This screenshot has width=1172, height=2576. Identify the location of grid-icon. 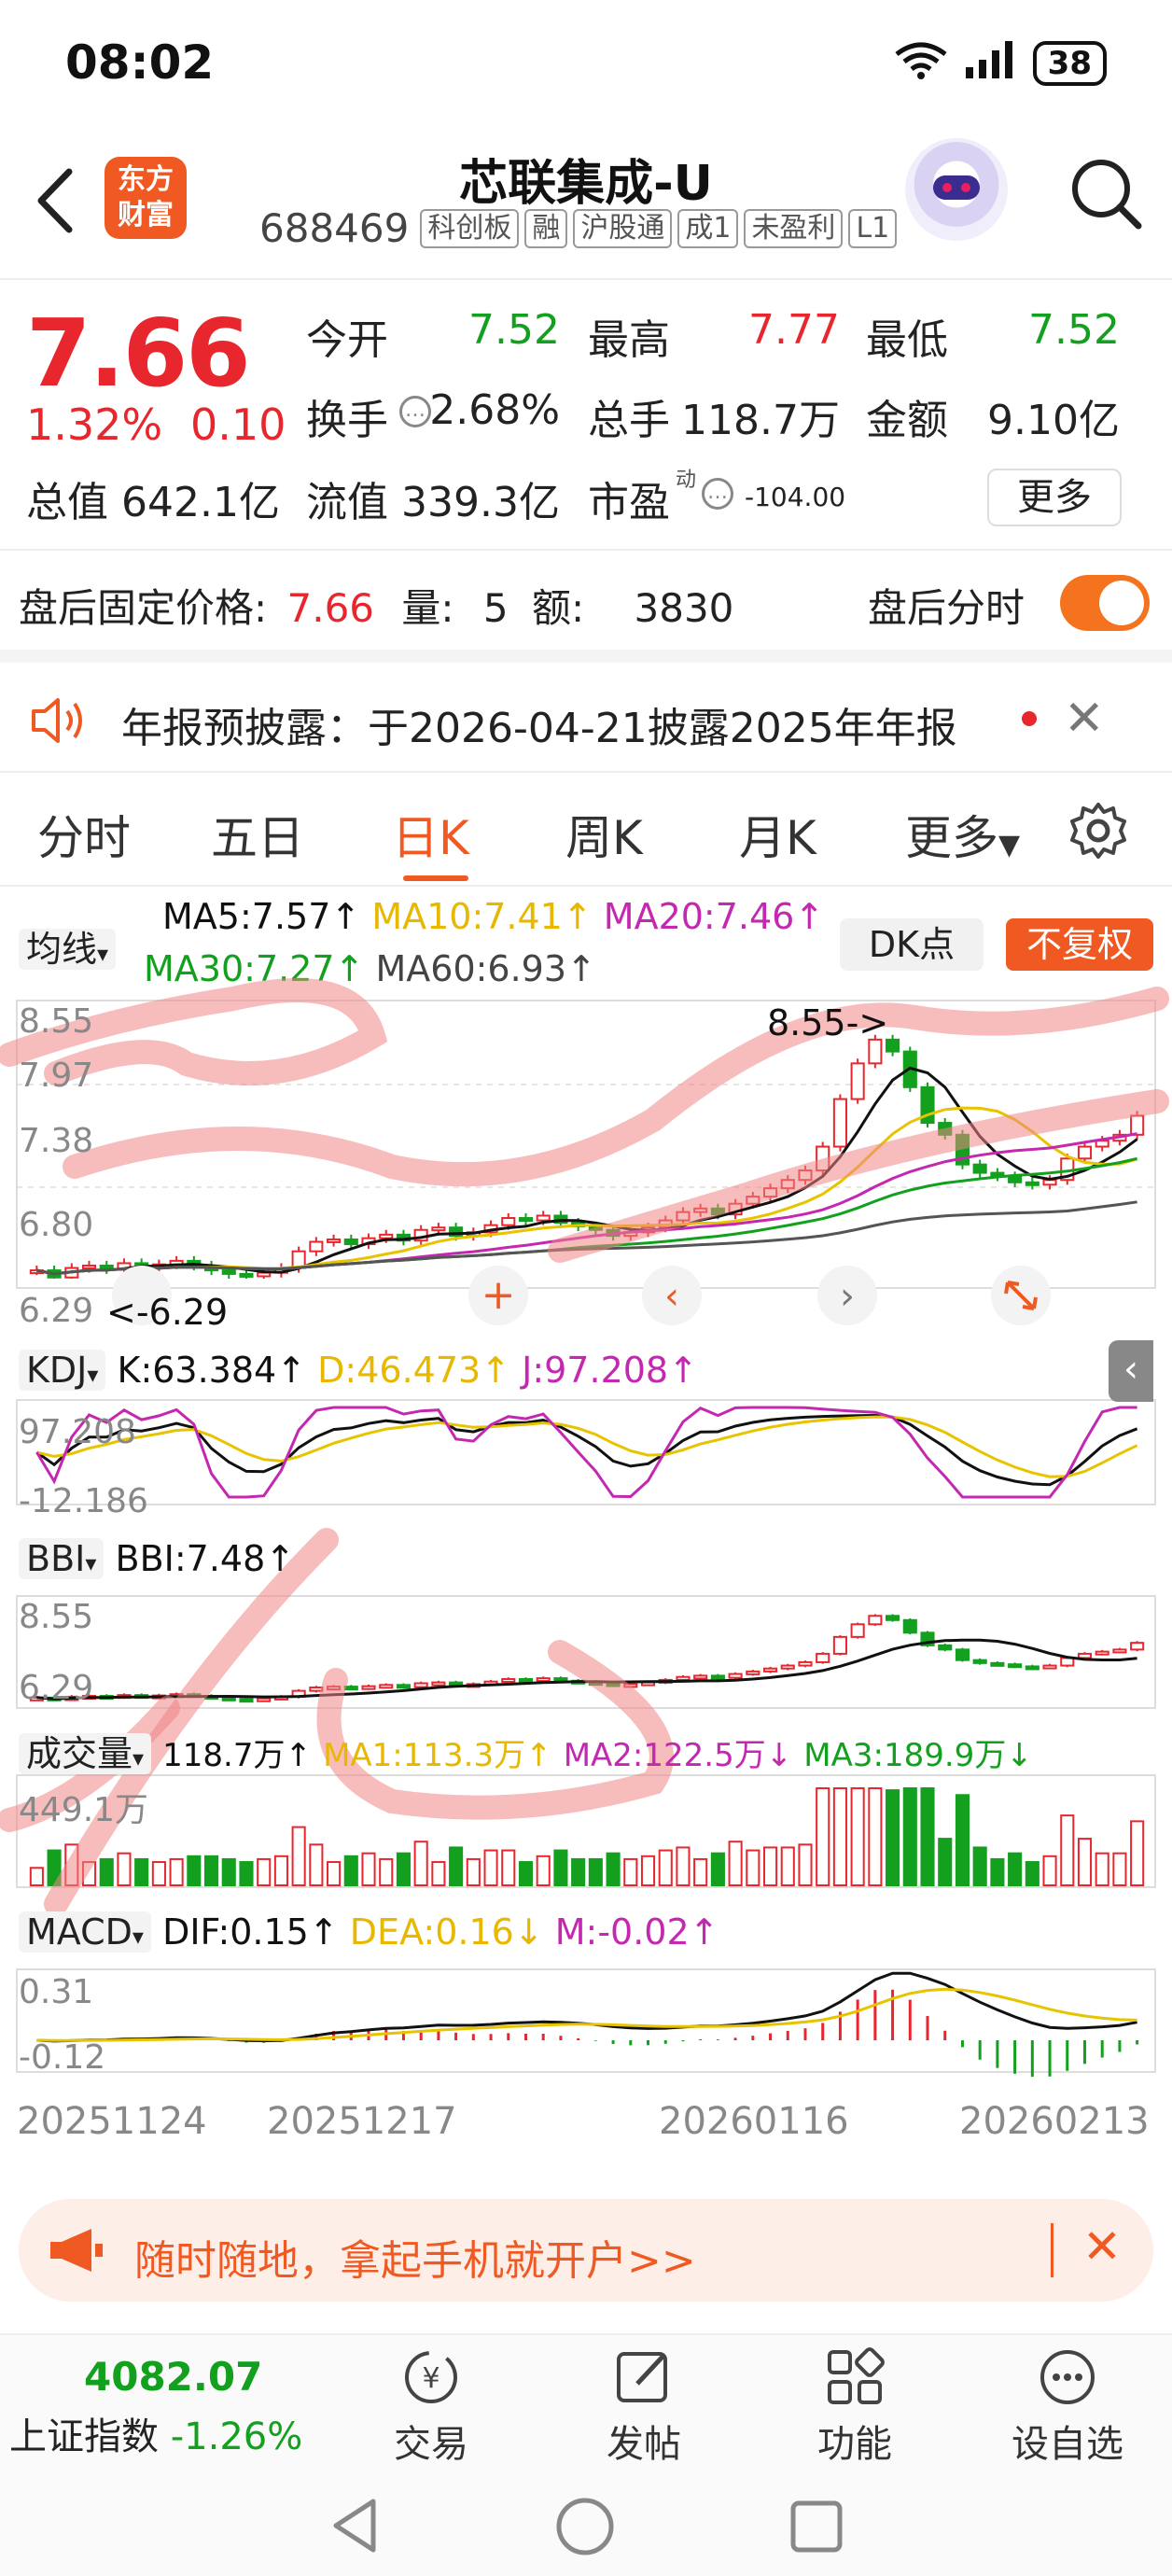
(856, 2375).